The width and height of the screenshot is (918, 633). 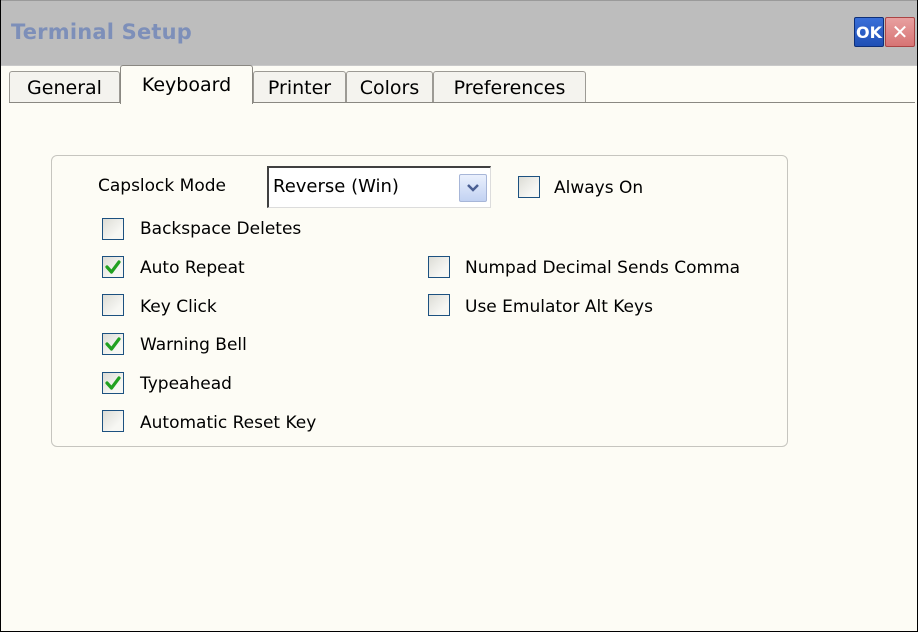 I want to click on auto-repeat-checkbox, so click(x=113, y=267).